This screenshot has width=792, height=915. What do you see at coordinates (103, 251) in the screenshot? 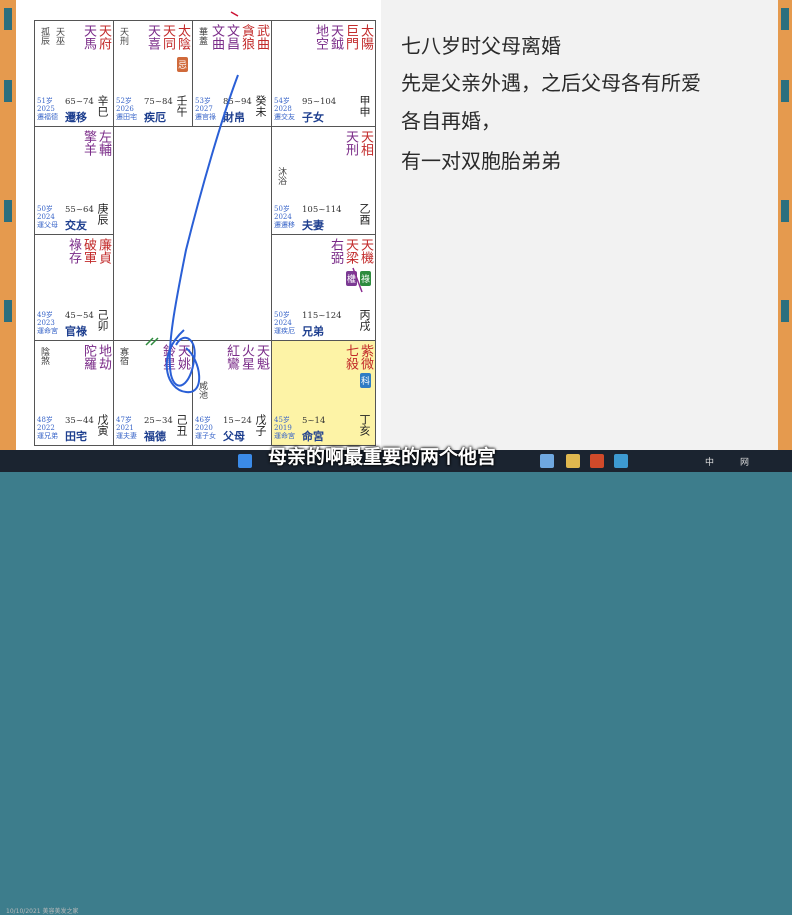
I see `star-label: 廉貞` at bounding box center [103, 251].